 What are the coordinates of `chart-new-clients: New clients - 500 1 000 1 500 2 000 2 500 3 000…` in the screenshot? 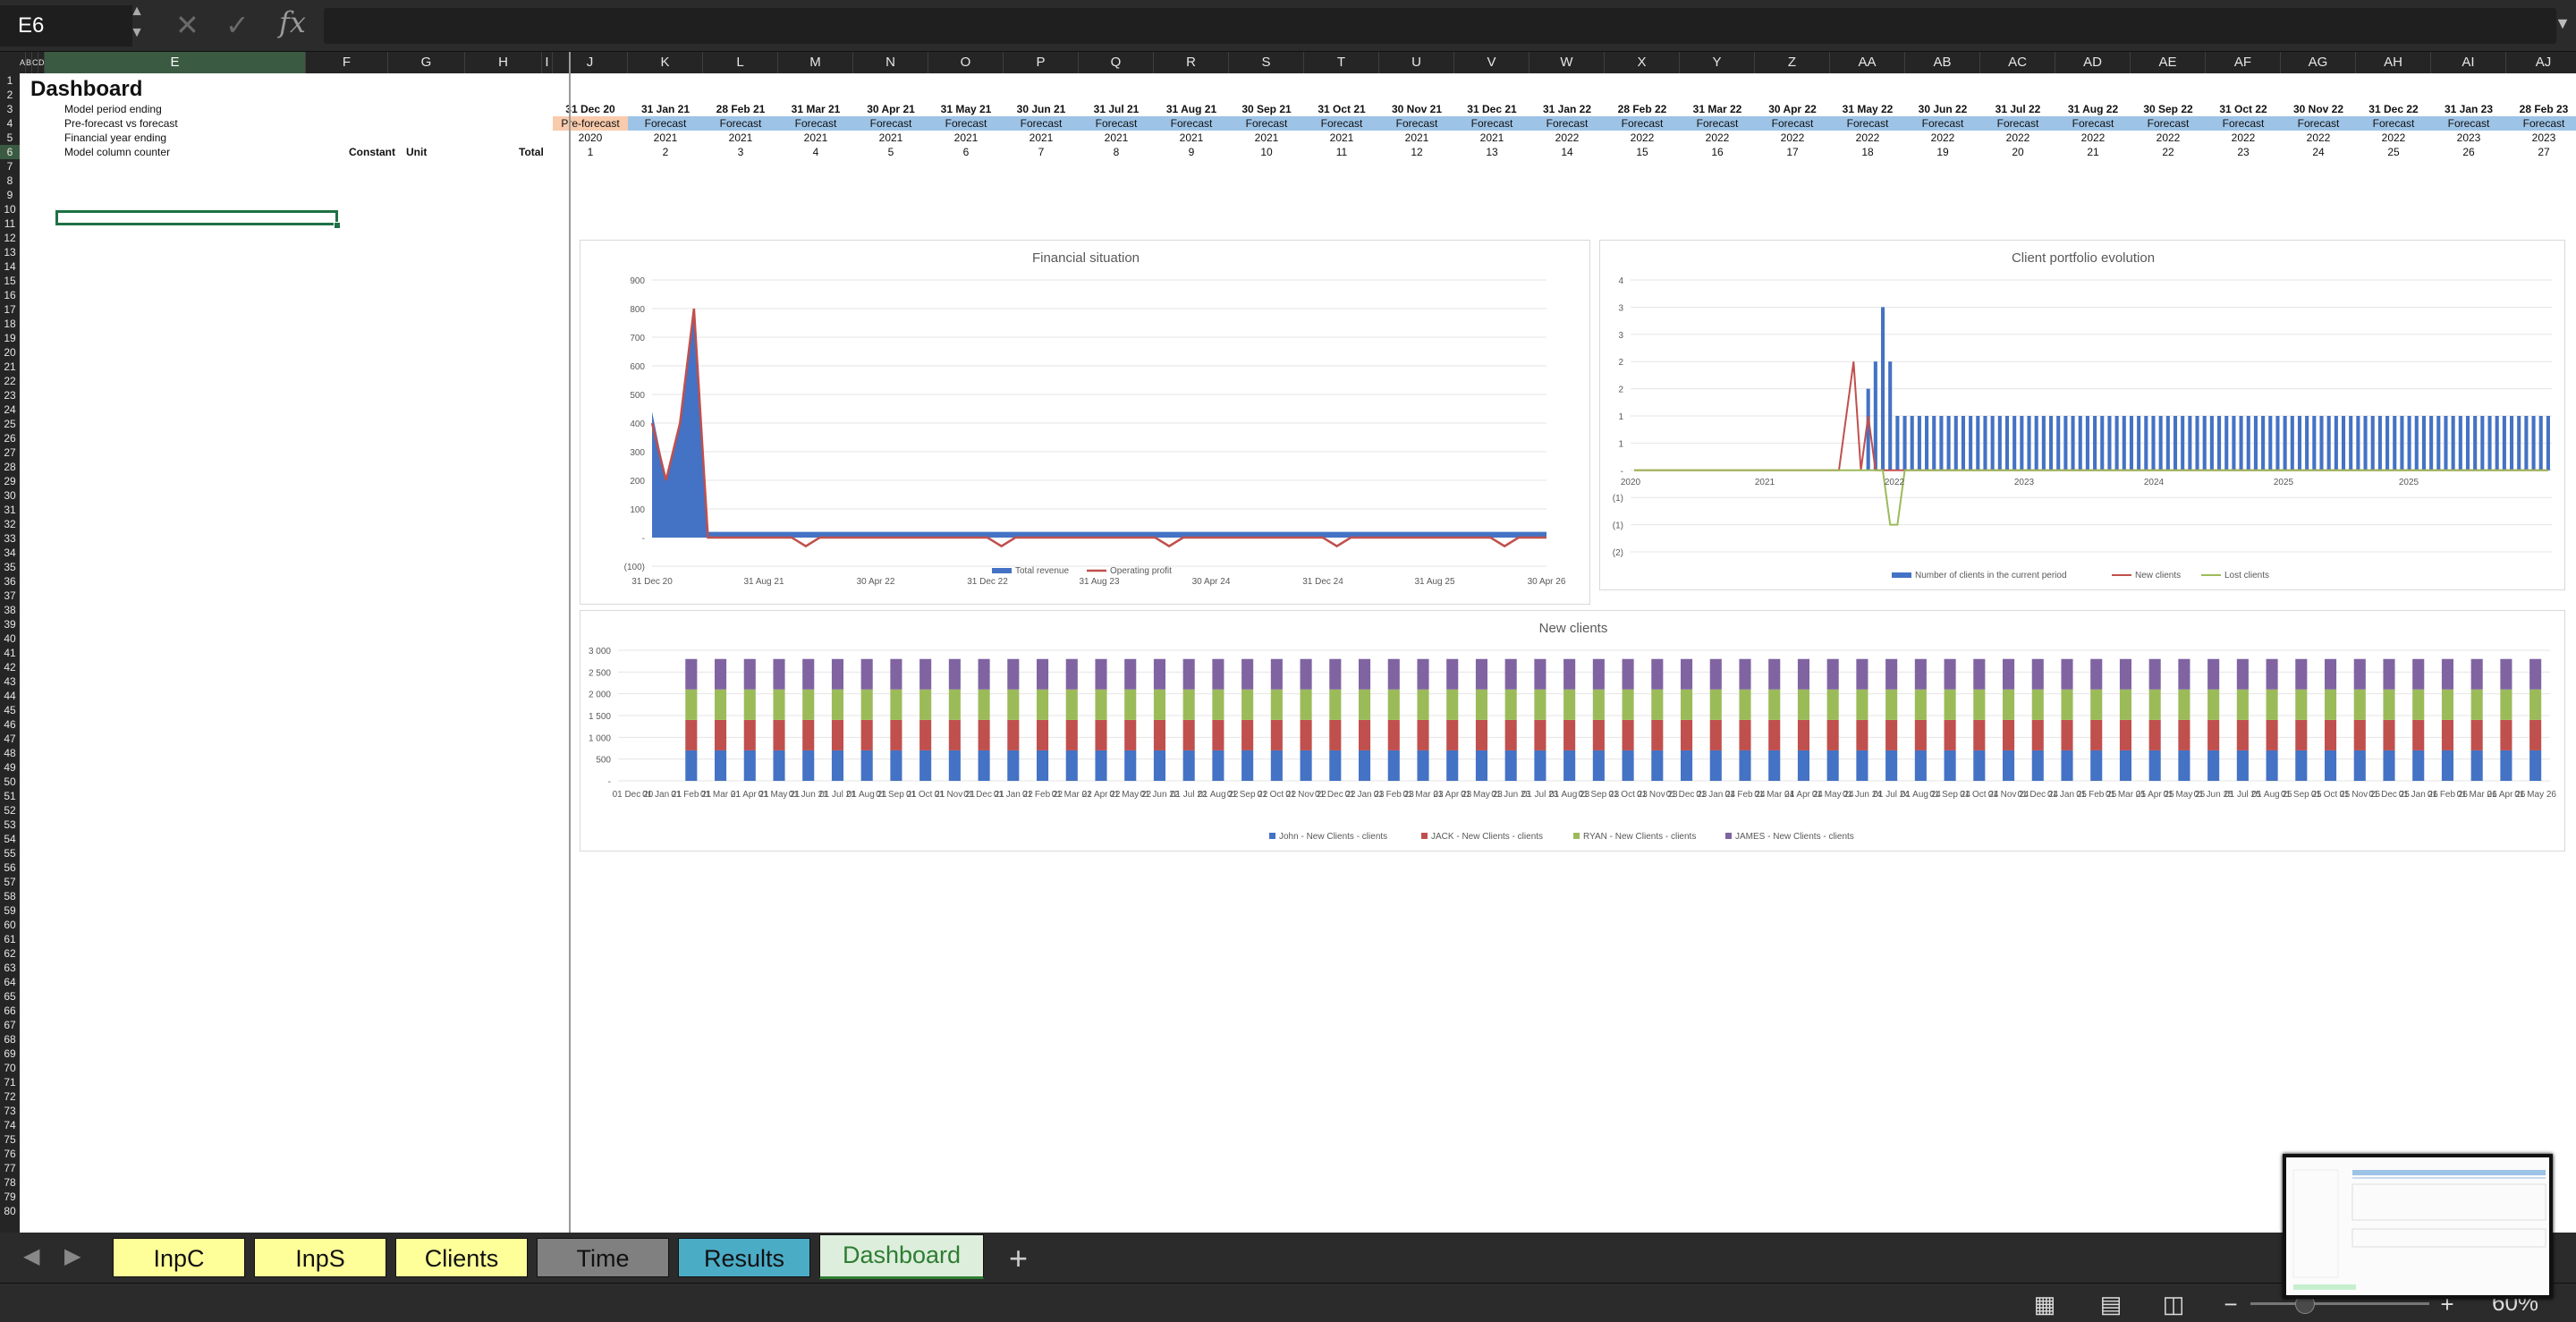 It's located at (1572, 731).